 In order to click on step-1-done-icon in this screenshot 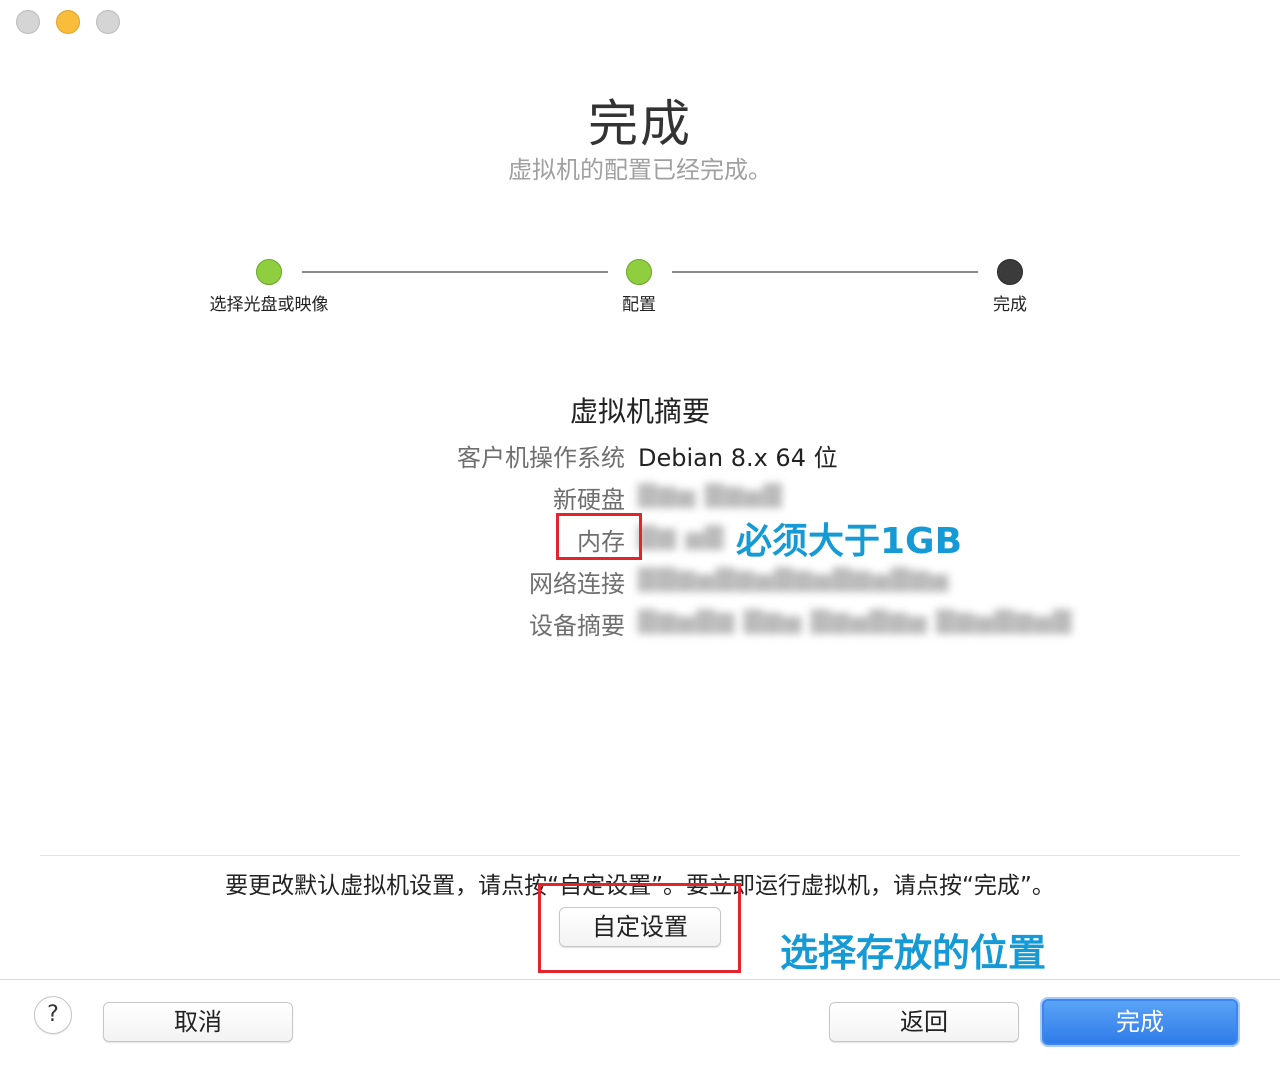, I will do `click(269, 272)`.